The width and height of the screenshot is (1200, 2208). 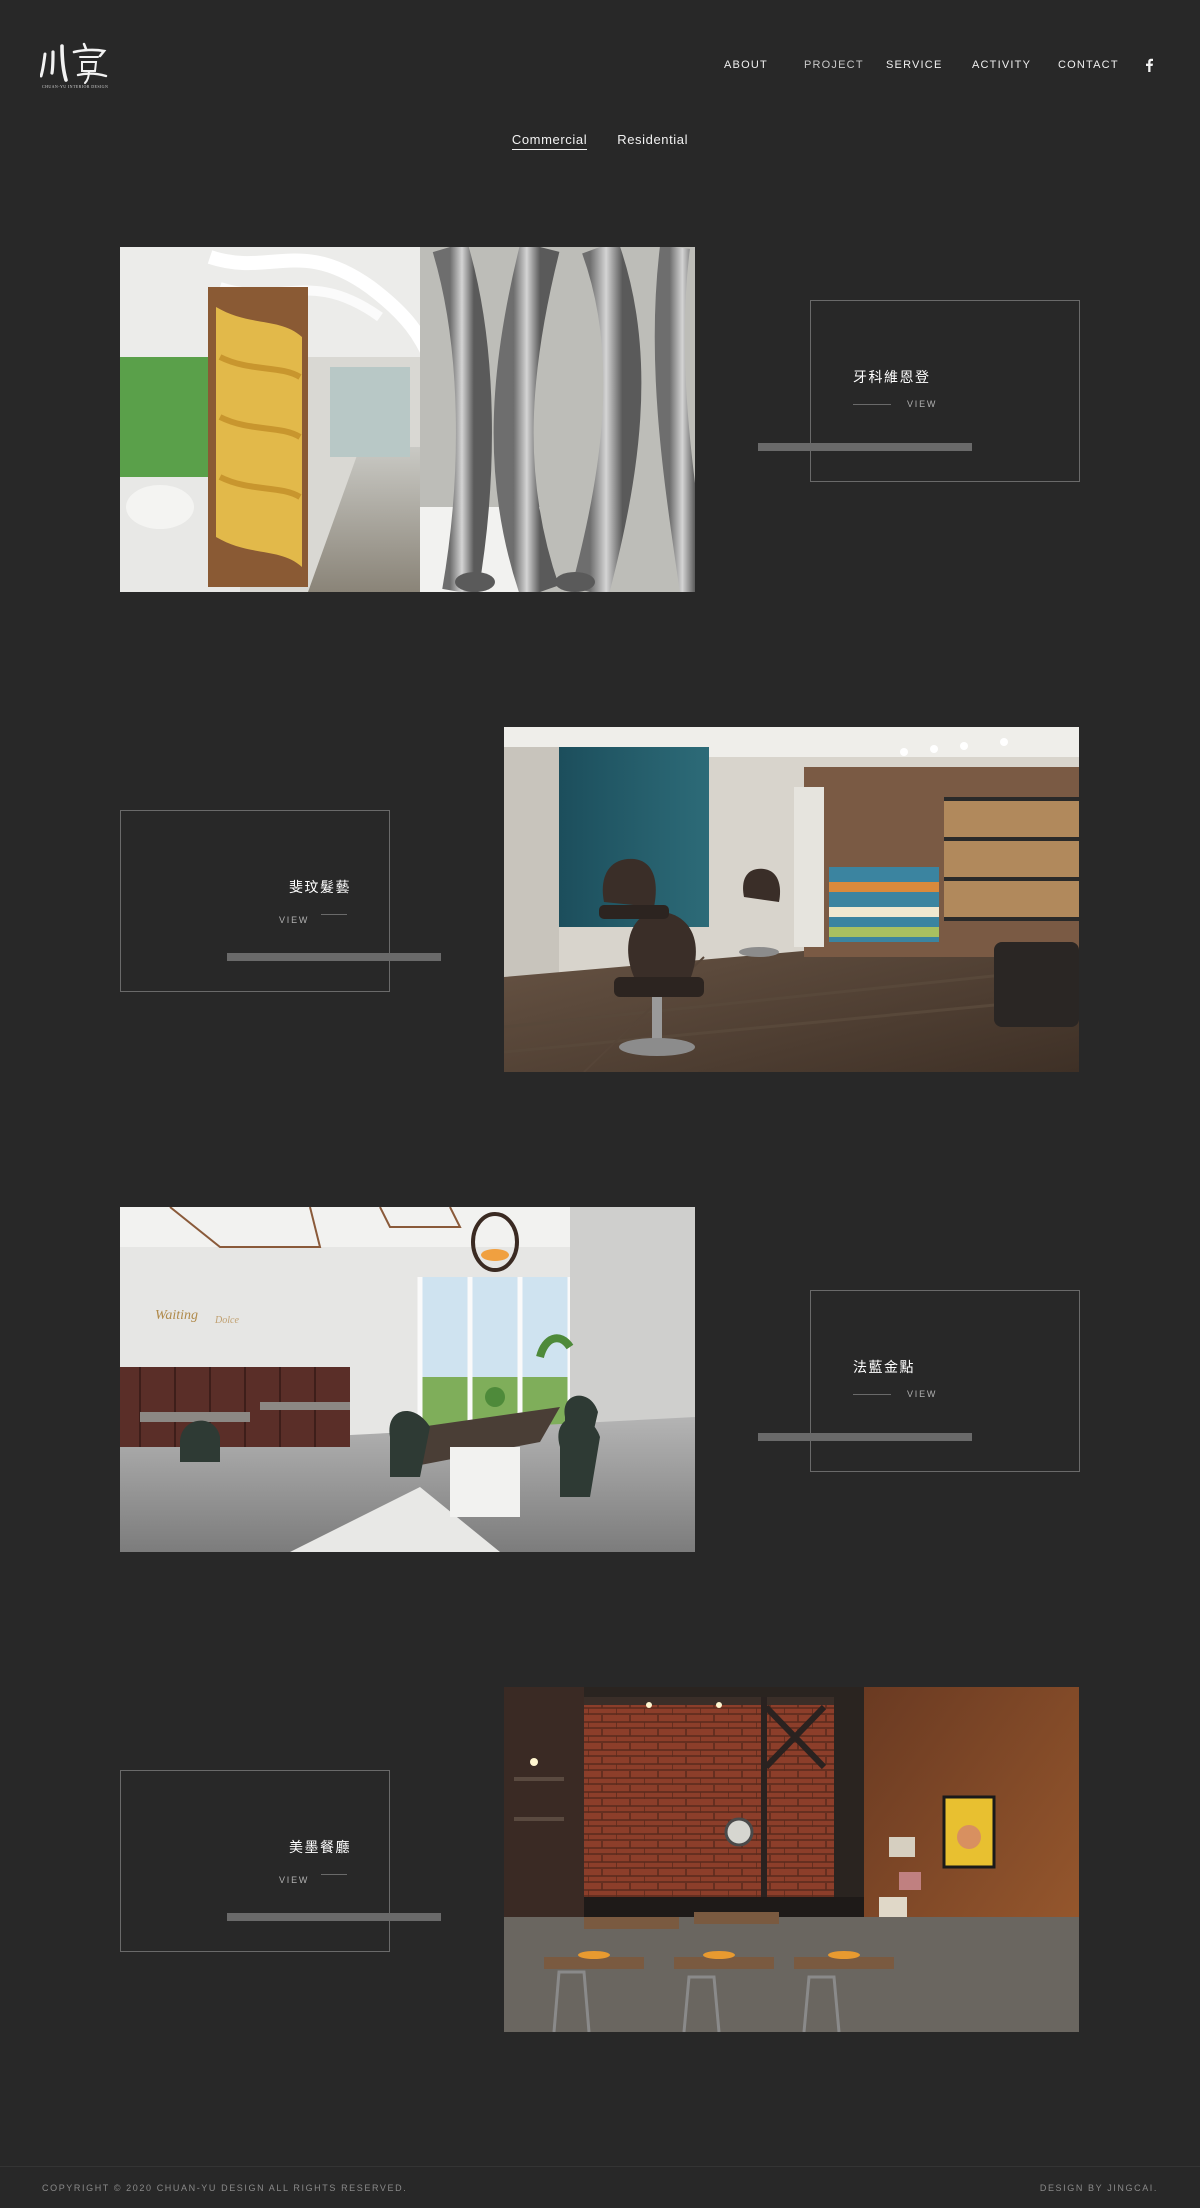 I want to click on nav-item-activity: ACTIVITY, so click(x=1001, y=65).